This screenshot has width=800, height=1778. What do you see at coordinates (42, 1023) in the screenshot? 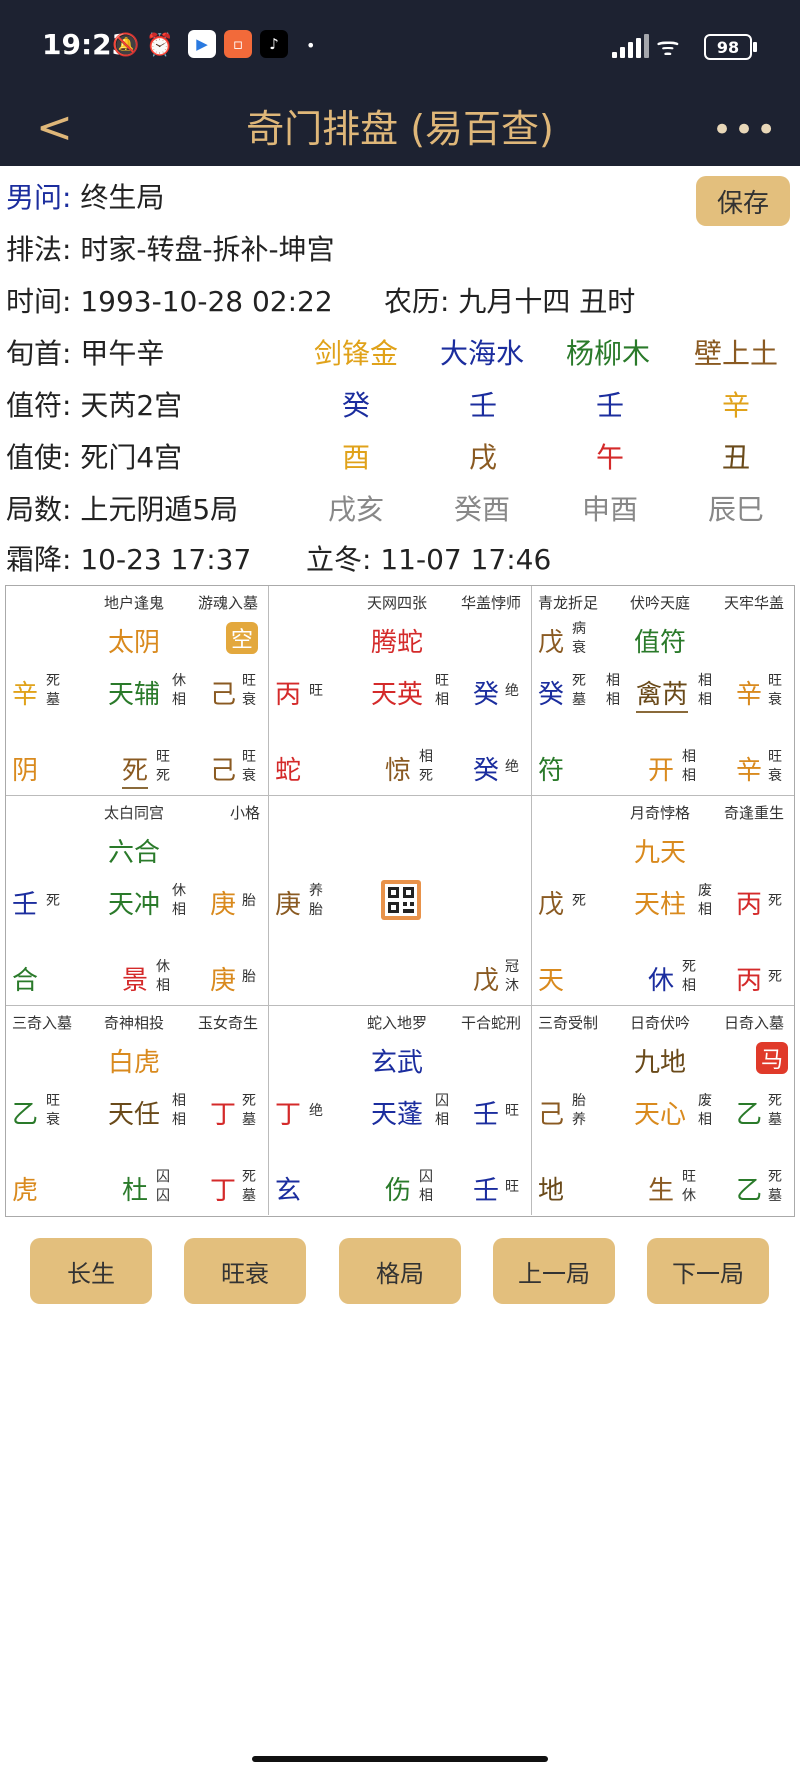
I see `palace-note: 三奇入墓` at bounding box center [42, 1023].